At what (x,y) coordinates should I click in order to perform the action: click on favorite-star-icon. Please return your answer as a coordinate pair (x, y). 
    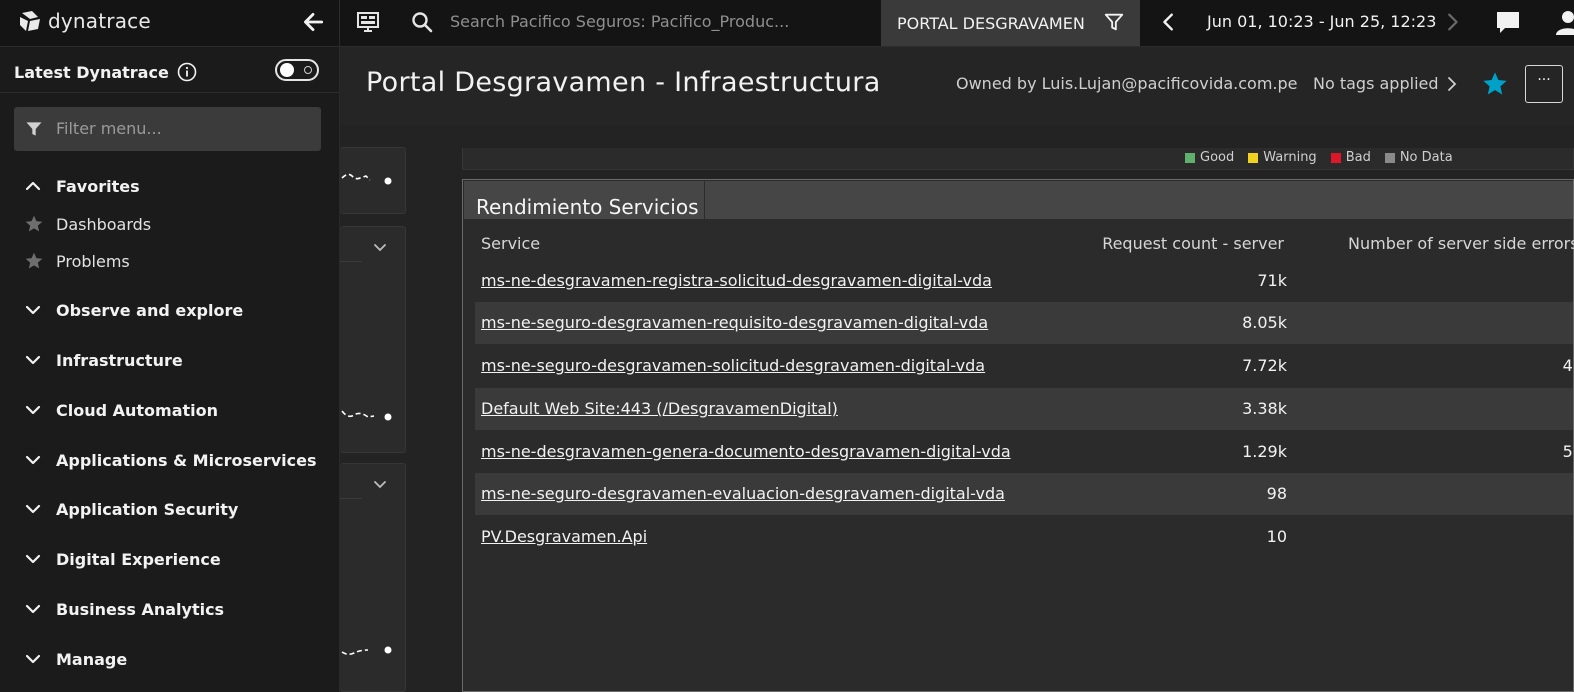
    Looking at the image, I should click on (1495, 84).